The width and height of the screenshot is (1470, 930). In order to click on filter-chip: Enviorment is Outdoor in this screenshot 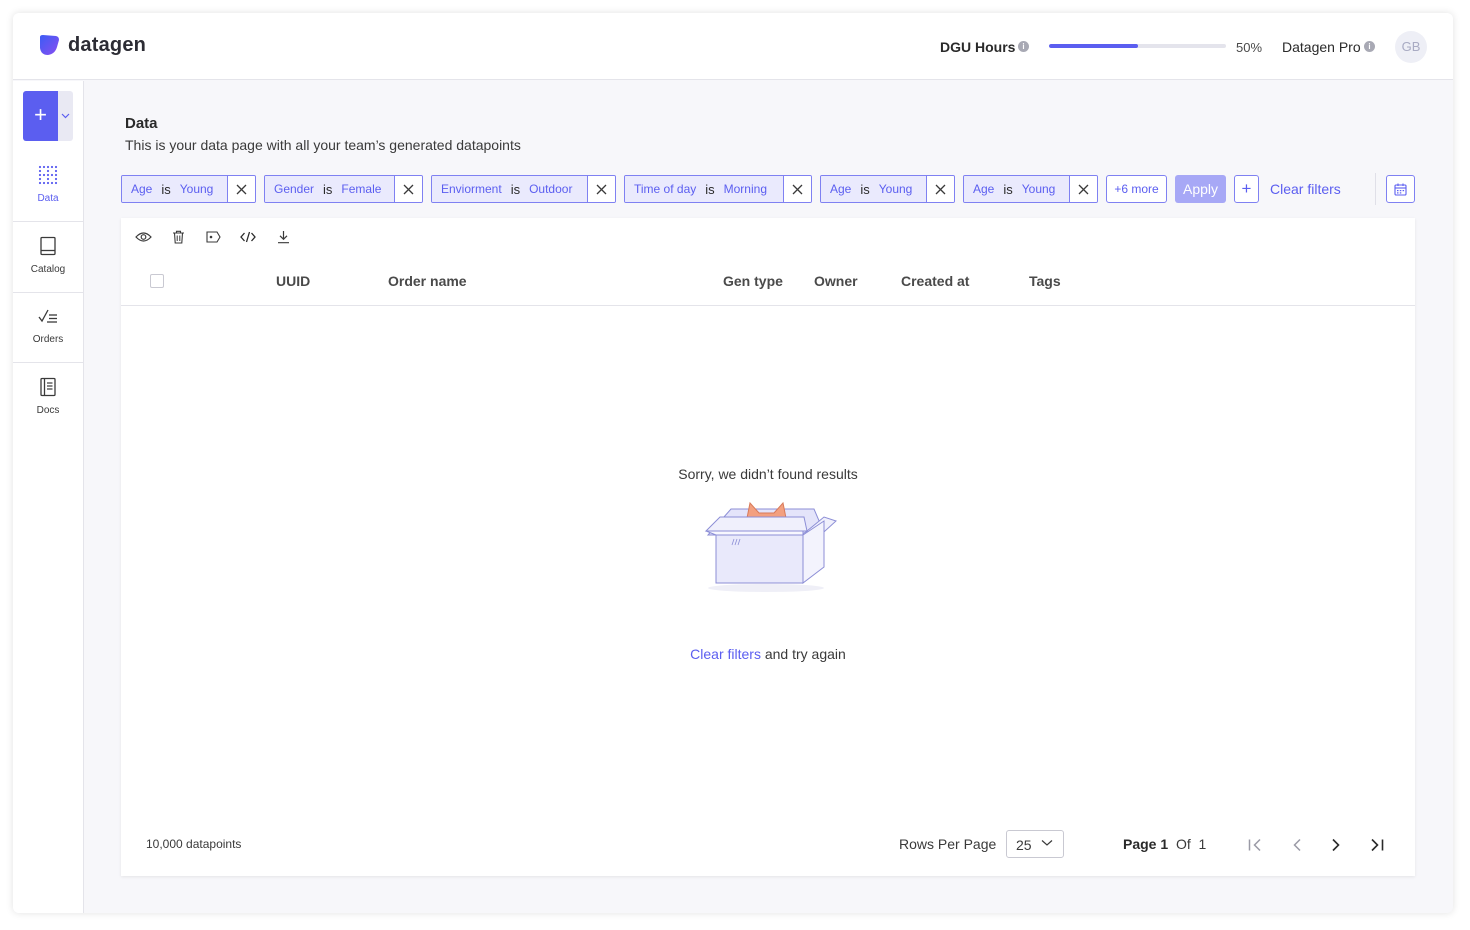, I will do `click(523, 189)`.